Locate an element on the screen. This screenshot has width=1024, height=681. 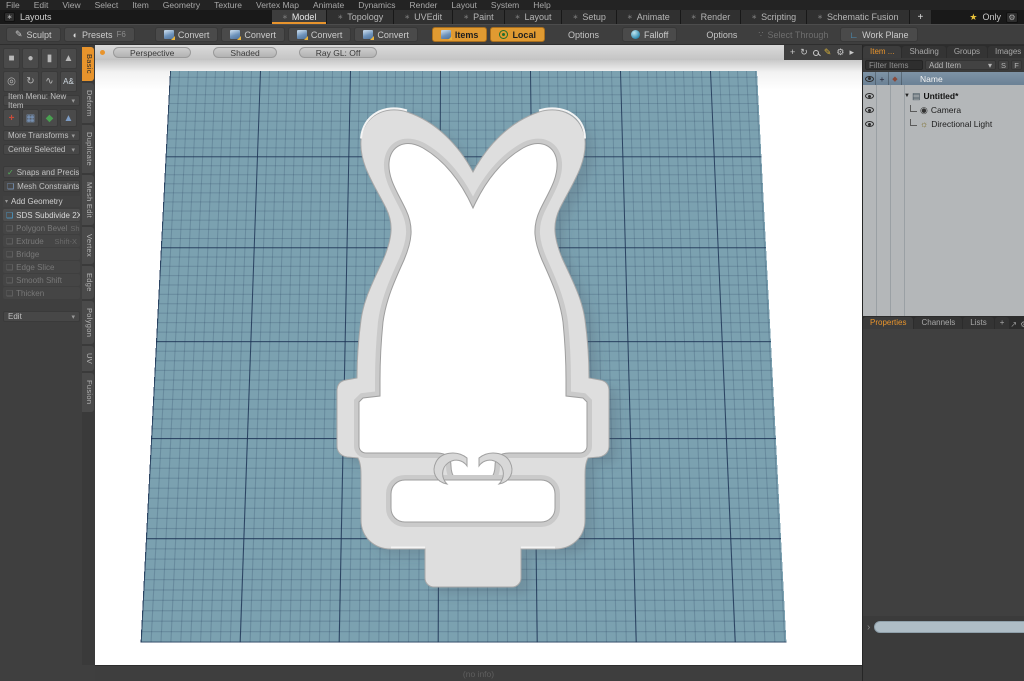
item-label: Untitled* is located at coordinates (940, 96).